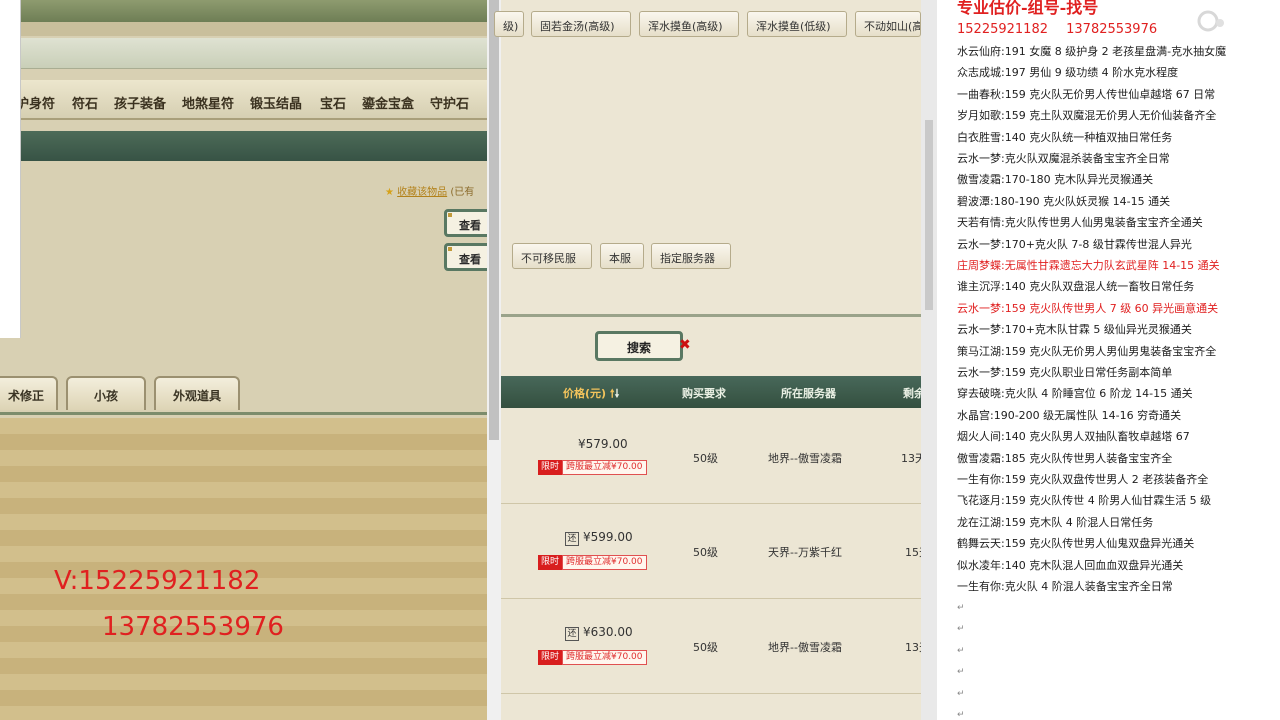  What do you see at coordinates (1065, 372) in the screenshot?
I see `note-line: 云水一梦:159 克火队职业日常任务副本简单` at bounding box center [1065, 372].